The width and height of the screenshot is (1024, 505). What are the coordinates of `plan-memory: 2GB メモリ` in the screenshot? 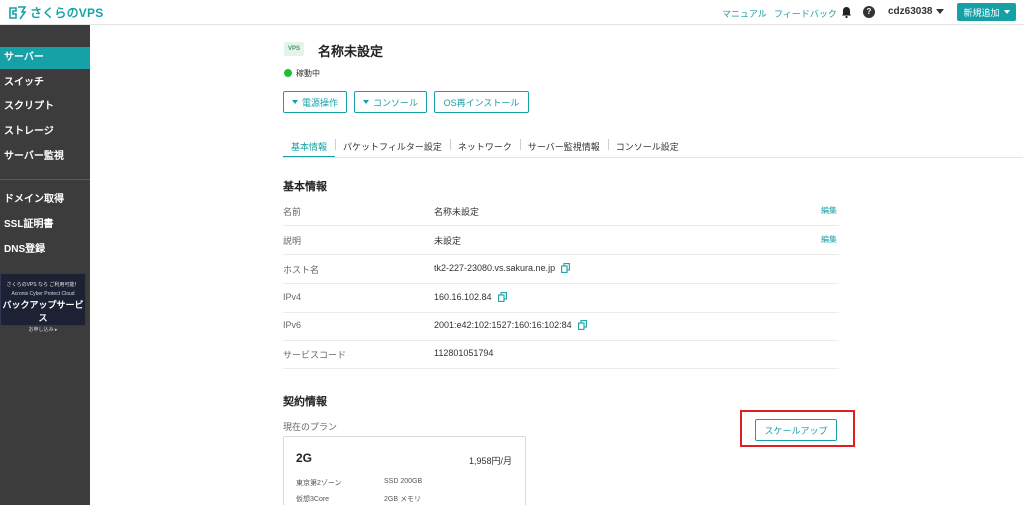 It's located at (402, 499).